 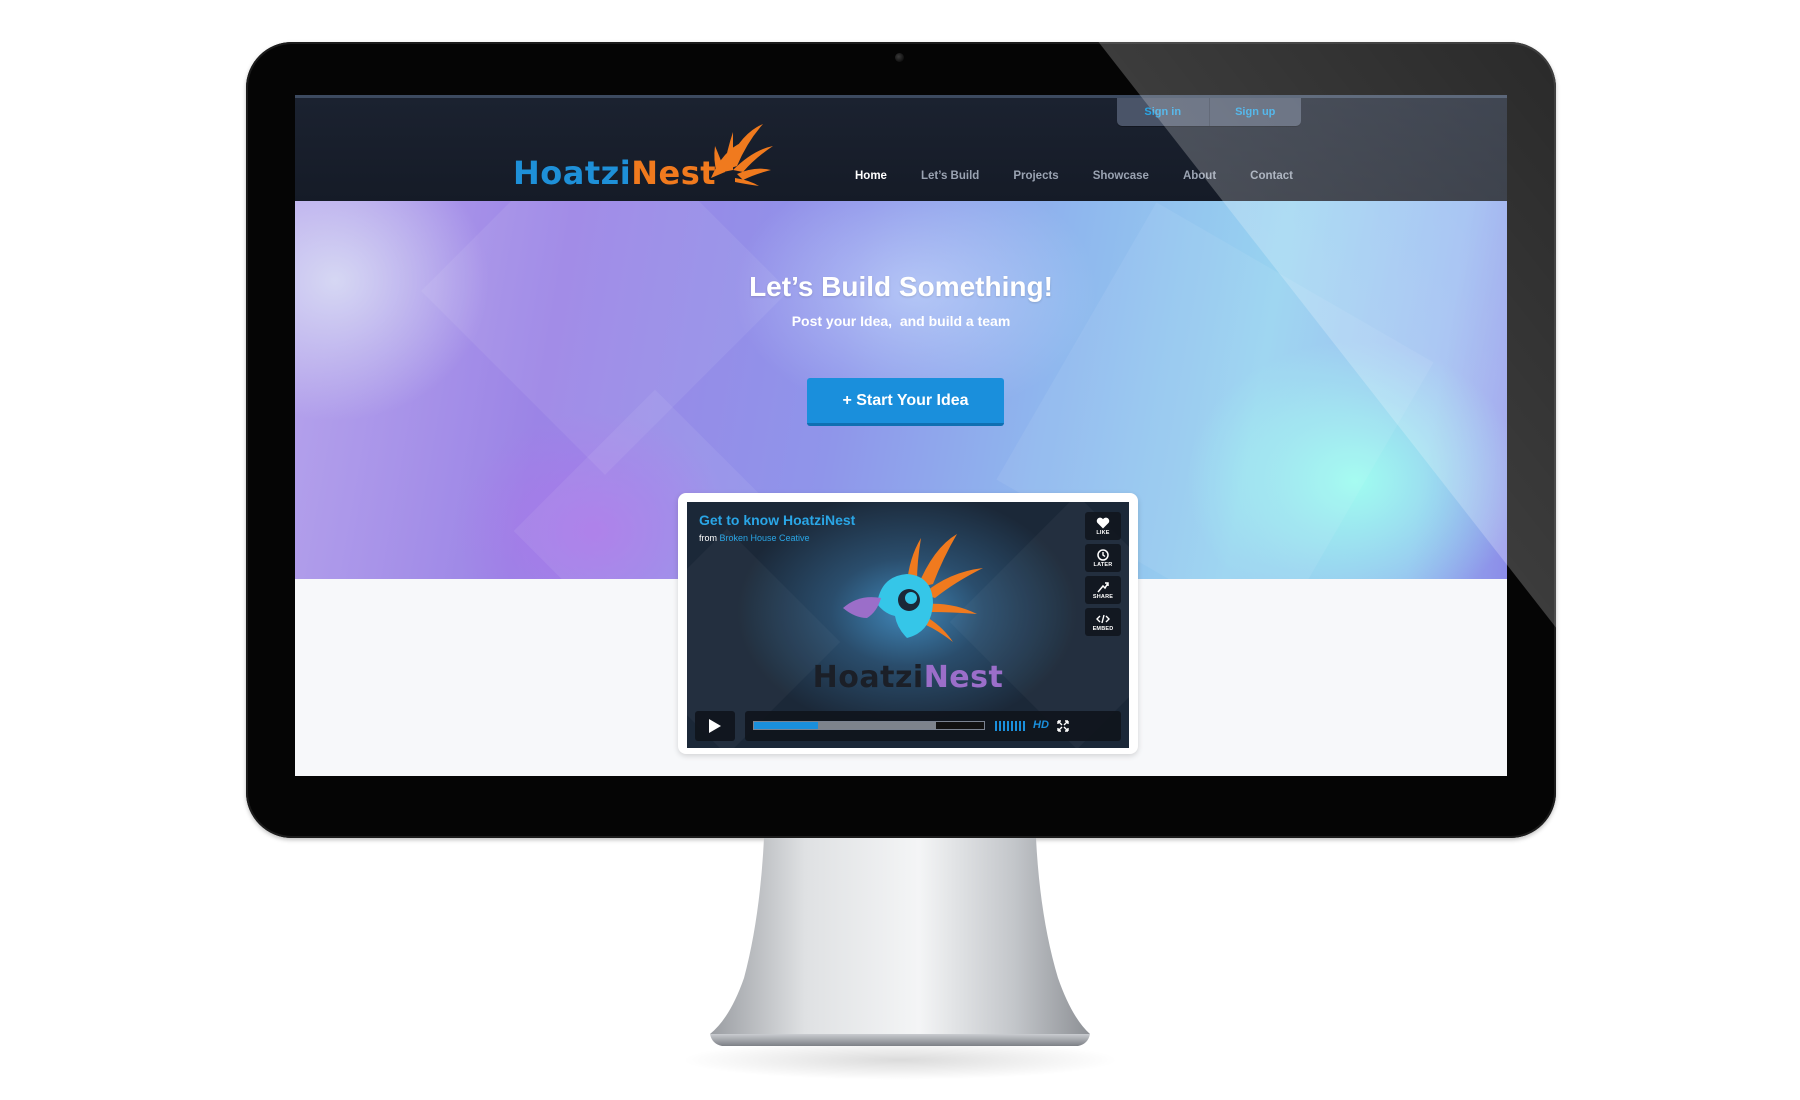 I want to click on logo-text-nest: Nest, so click(x=674, y=173).